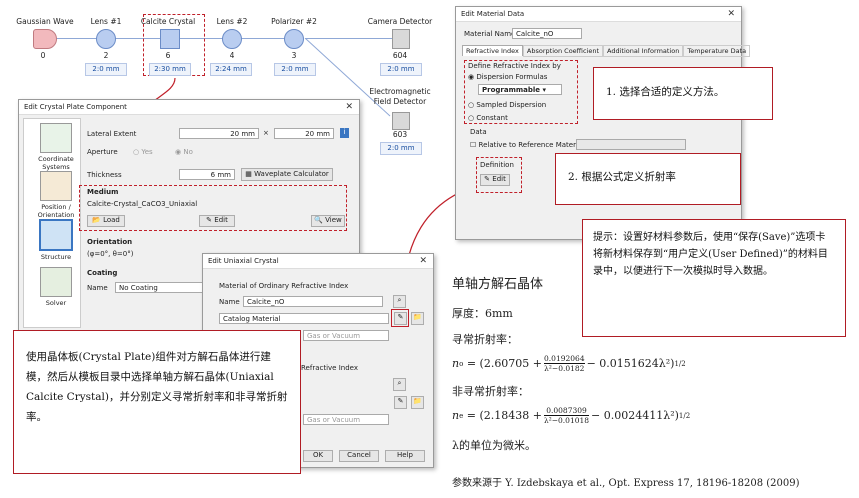 Image resolution: width=859 pixels, height=498 pixels. What do you see at coordinates (405, 456) in the screenshot?
I see `help-button: Help` at bounding box center [405, 456].